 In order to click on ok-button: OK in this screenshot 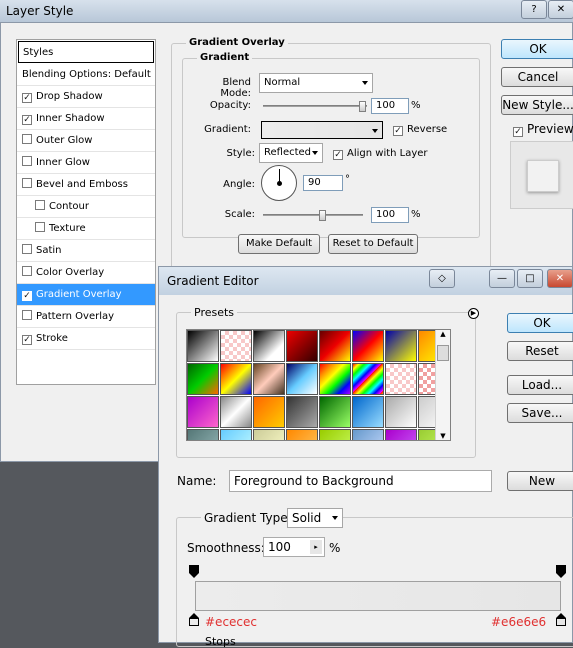, I will do `click(537, 49)`.